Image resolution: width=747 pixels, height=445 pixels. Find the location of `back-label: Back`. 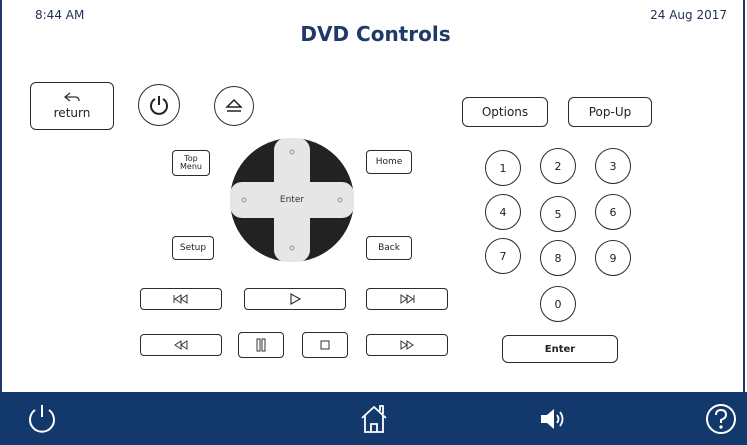

back-label: Back is located at coordinates (389, 248).